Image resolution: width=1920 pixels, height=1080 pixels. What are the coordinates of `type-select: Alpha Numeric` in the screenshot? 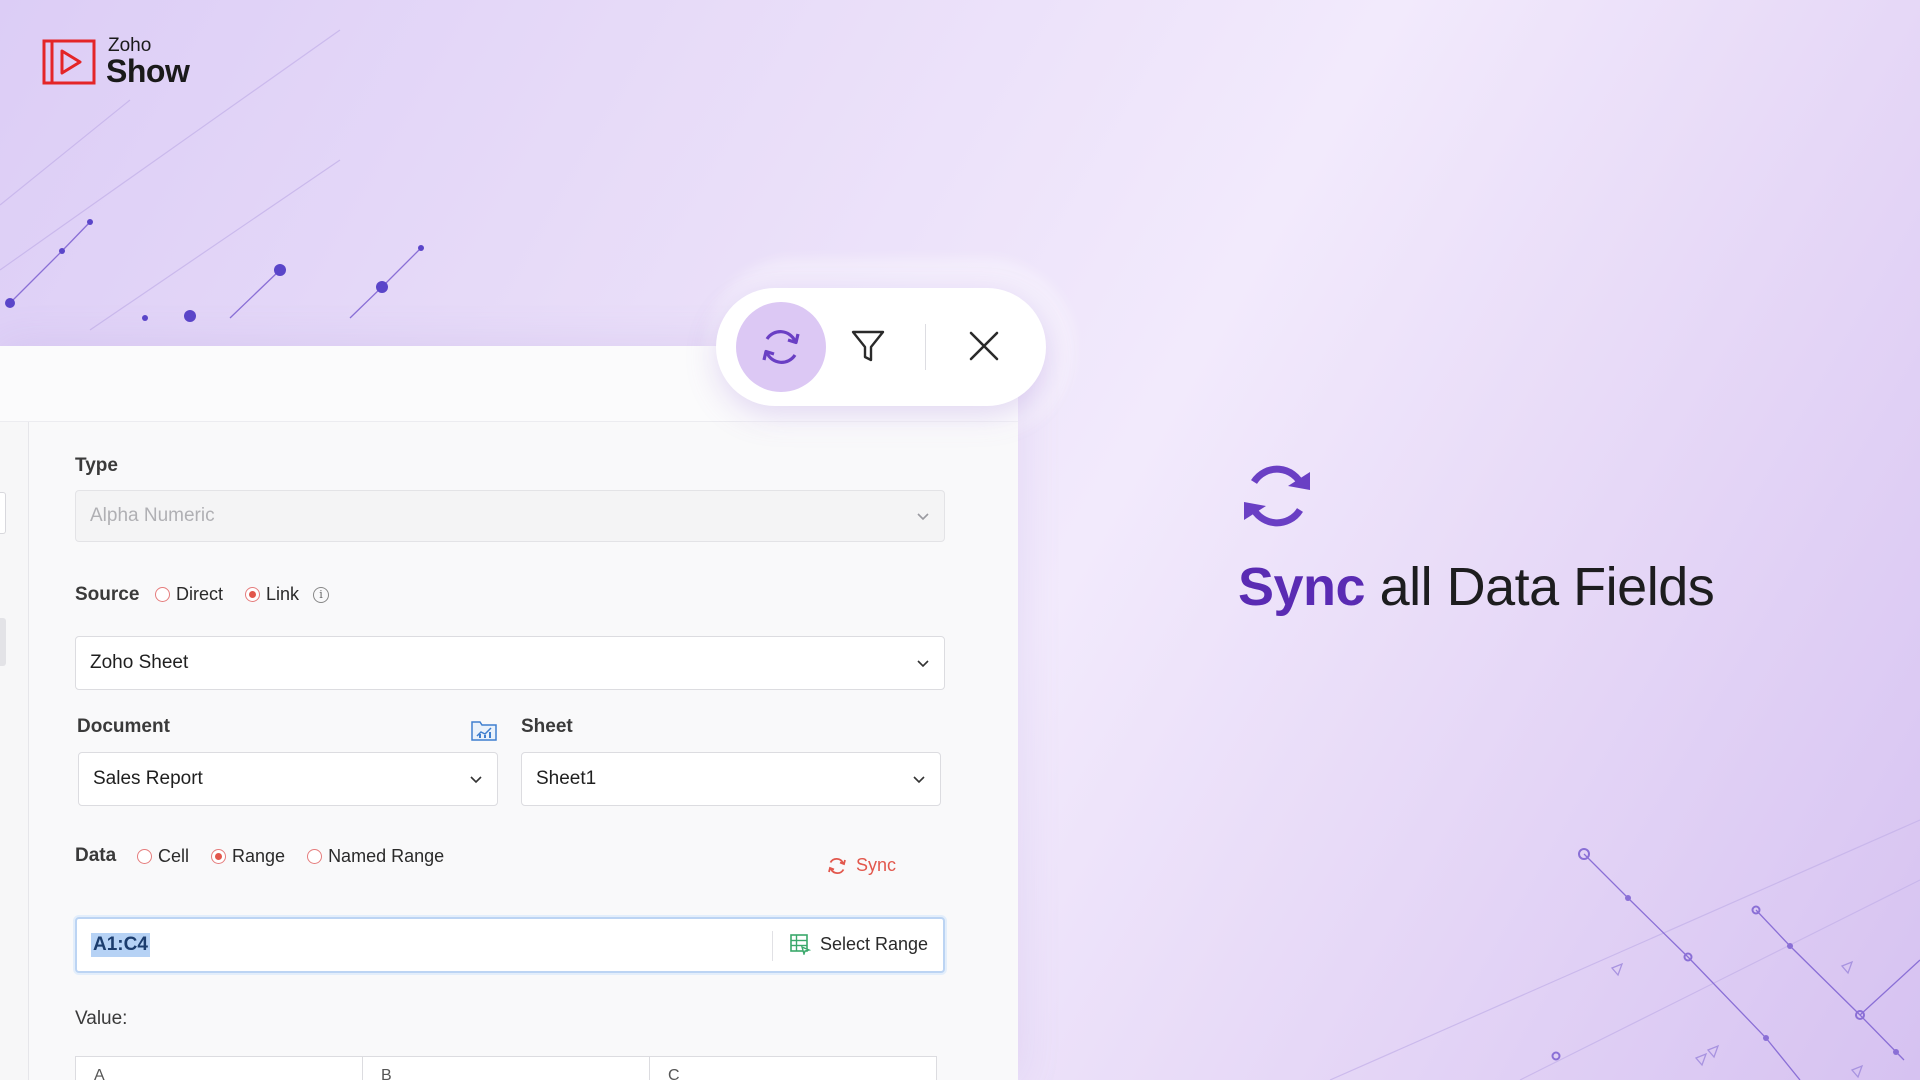 It's located at (510, 516).